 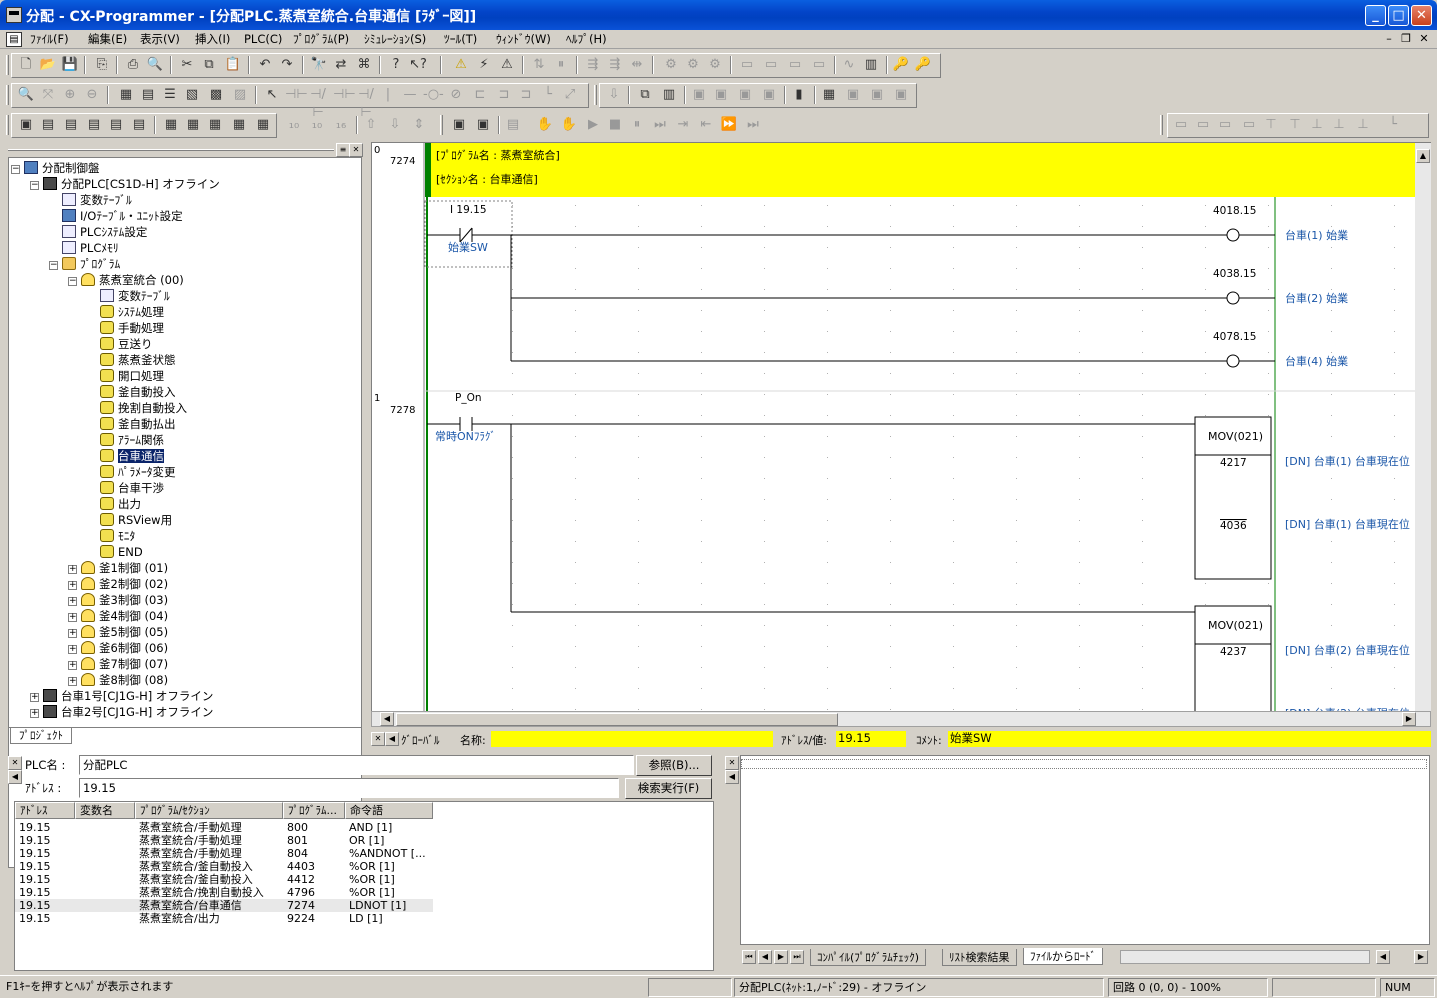 What do you see at coordinates (614, 95) in the screenshot?
I see `compile-icon: ⇩` at bounding box center [614, 95].